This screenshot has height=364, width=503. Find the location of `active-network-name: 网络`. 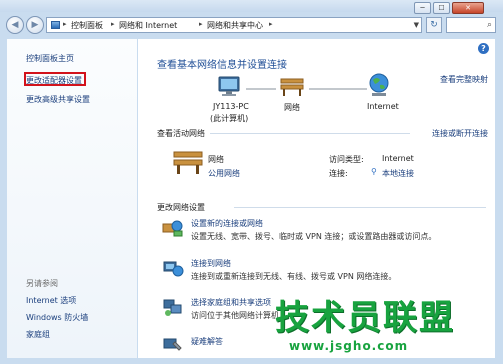

active-network-name: 网络 is located at coordinates (216, 159).